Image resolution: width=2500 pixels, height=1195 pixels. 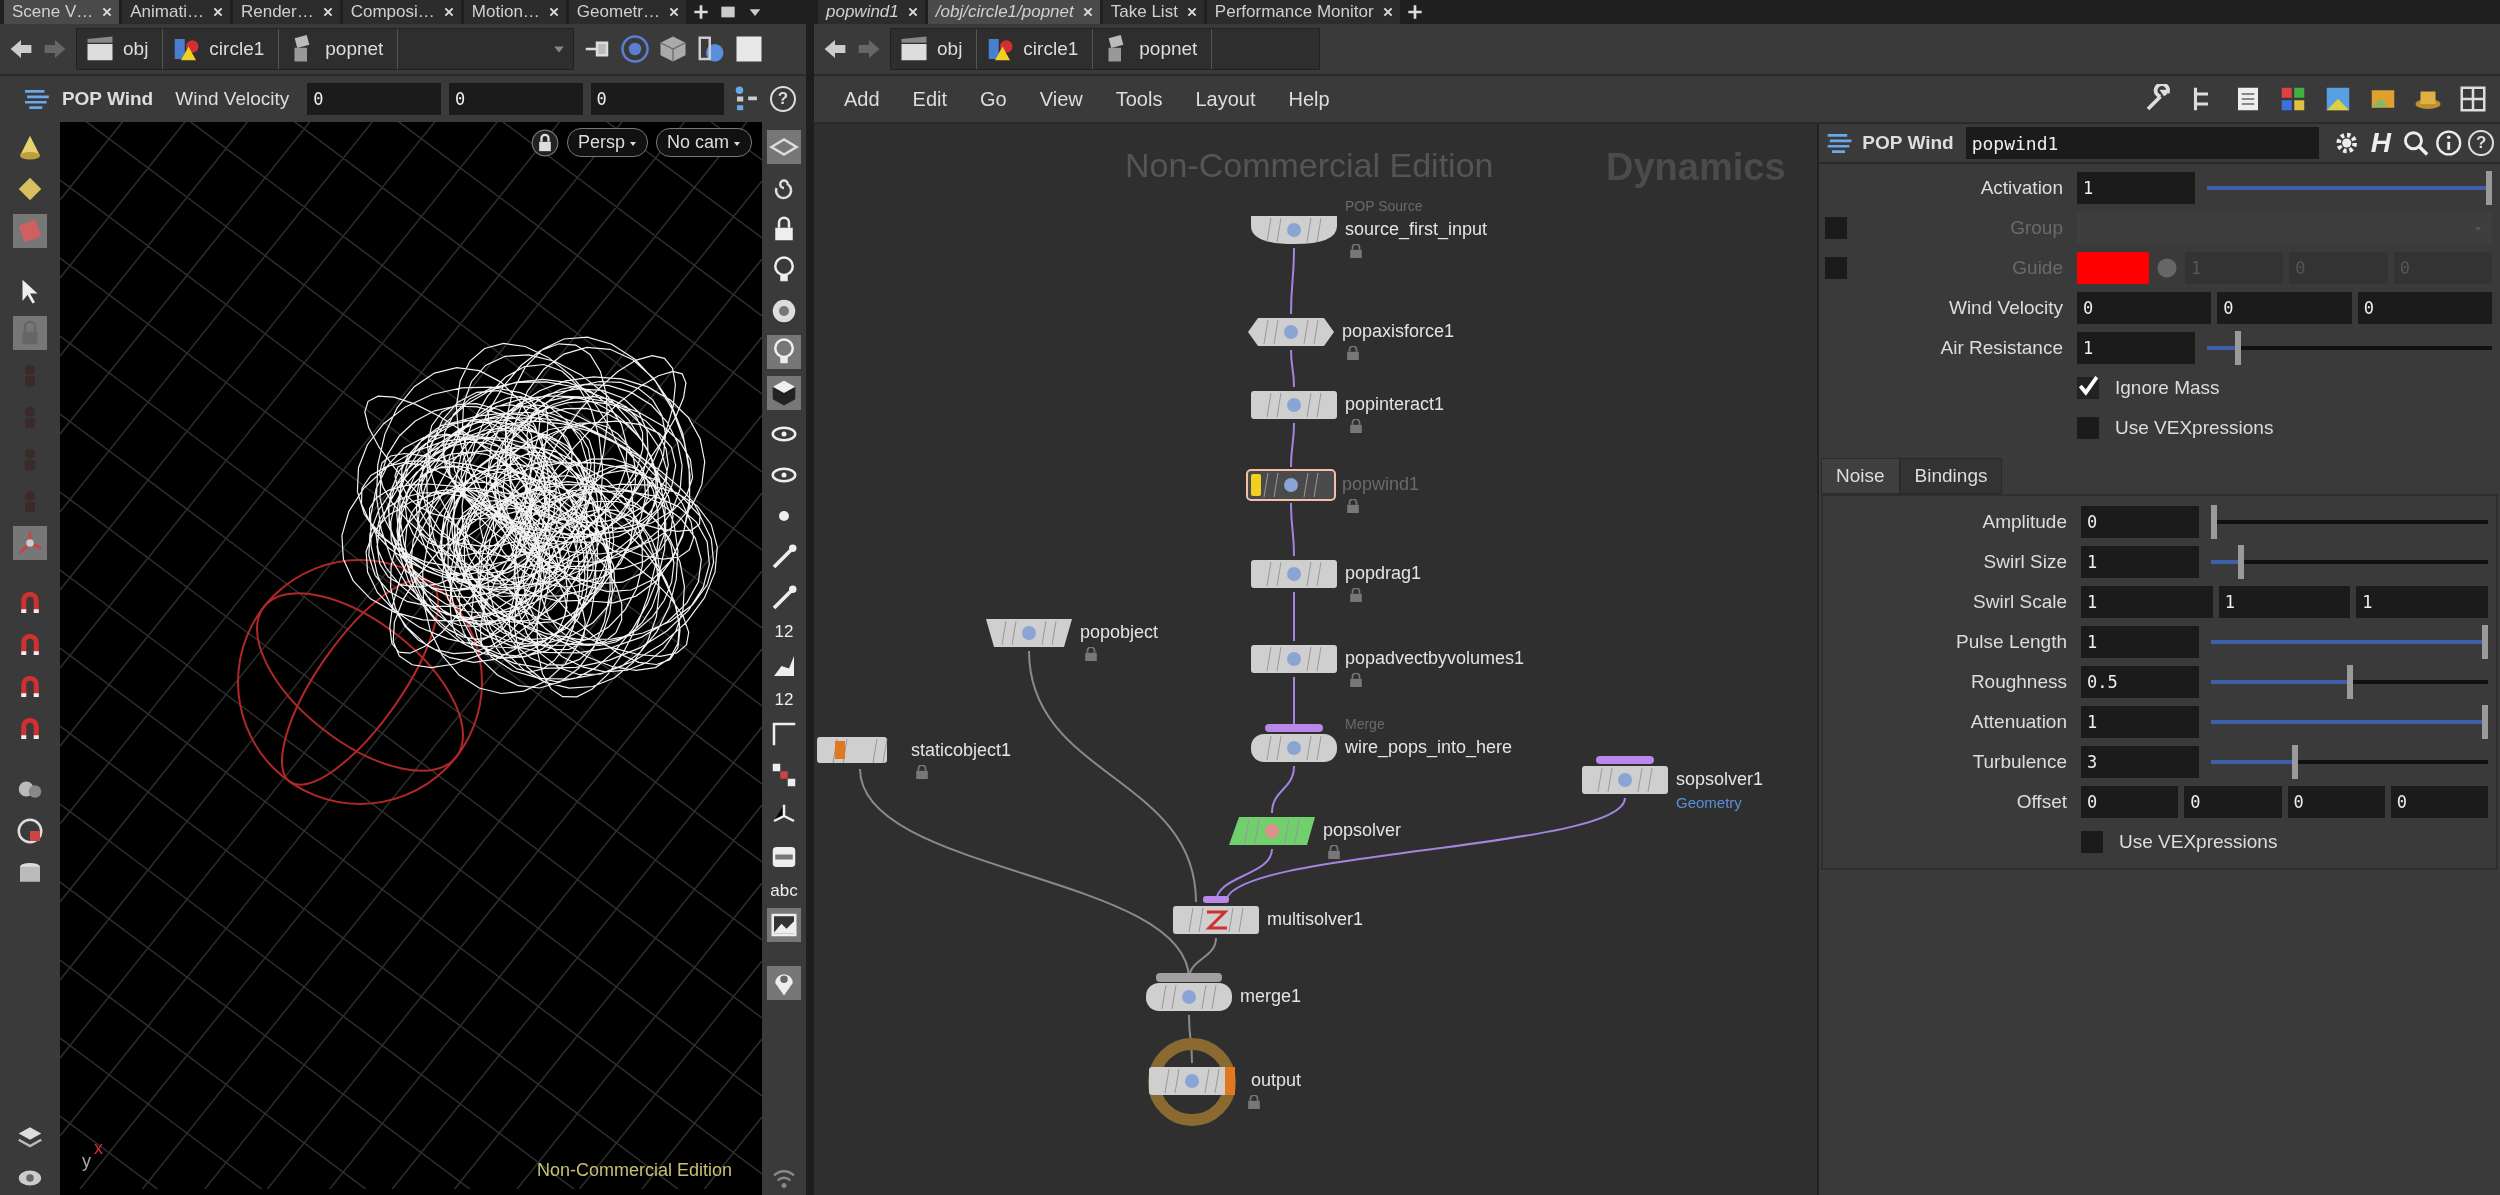 What do you see at coordinates (1365, 724) in the screenshot?
I see `node-type-label: Merge` at bounding box center [1365, 724].